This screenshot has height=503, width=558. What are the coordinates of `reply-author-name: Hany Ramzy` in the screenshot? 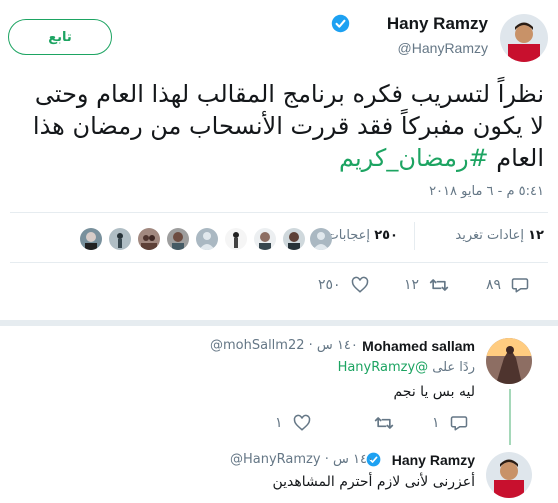 It's located at (433, 460).